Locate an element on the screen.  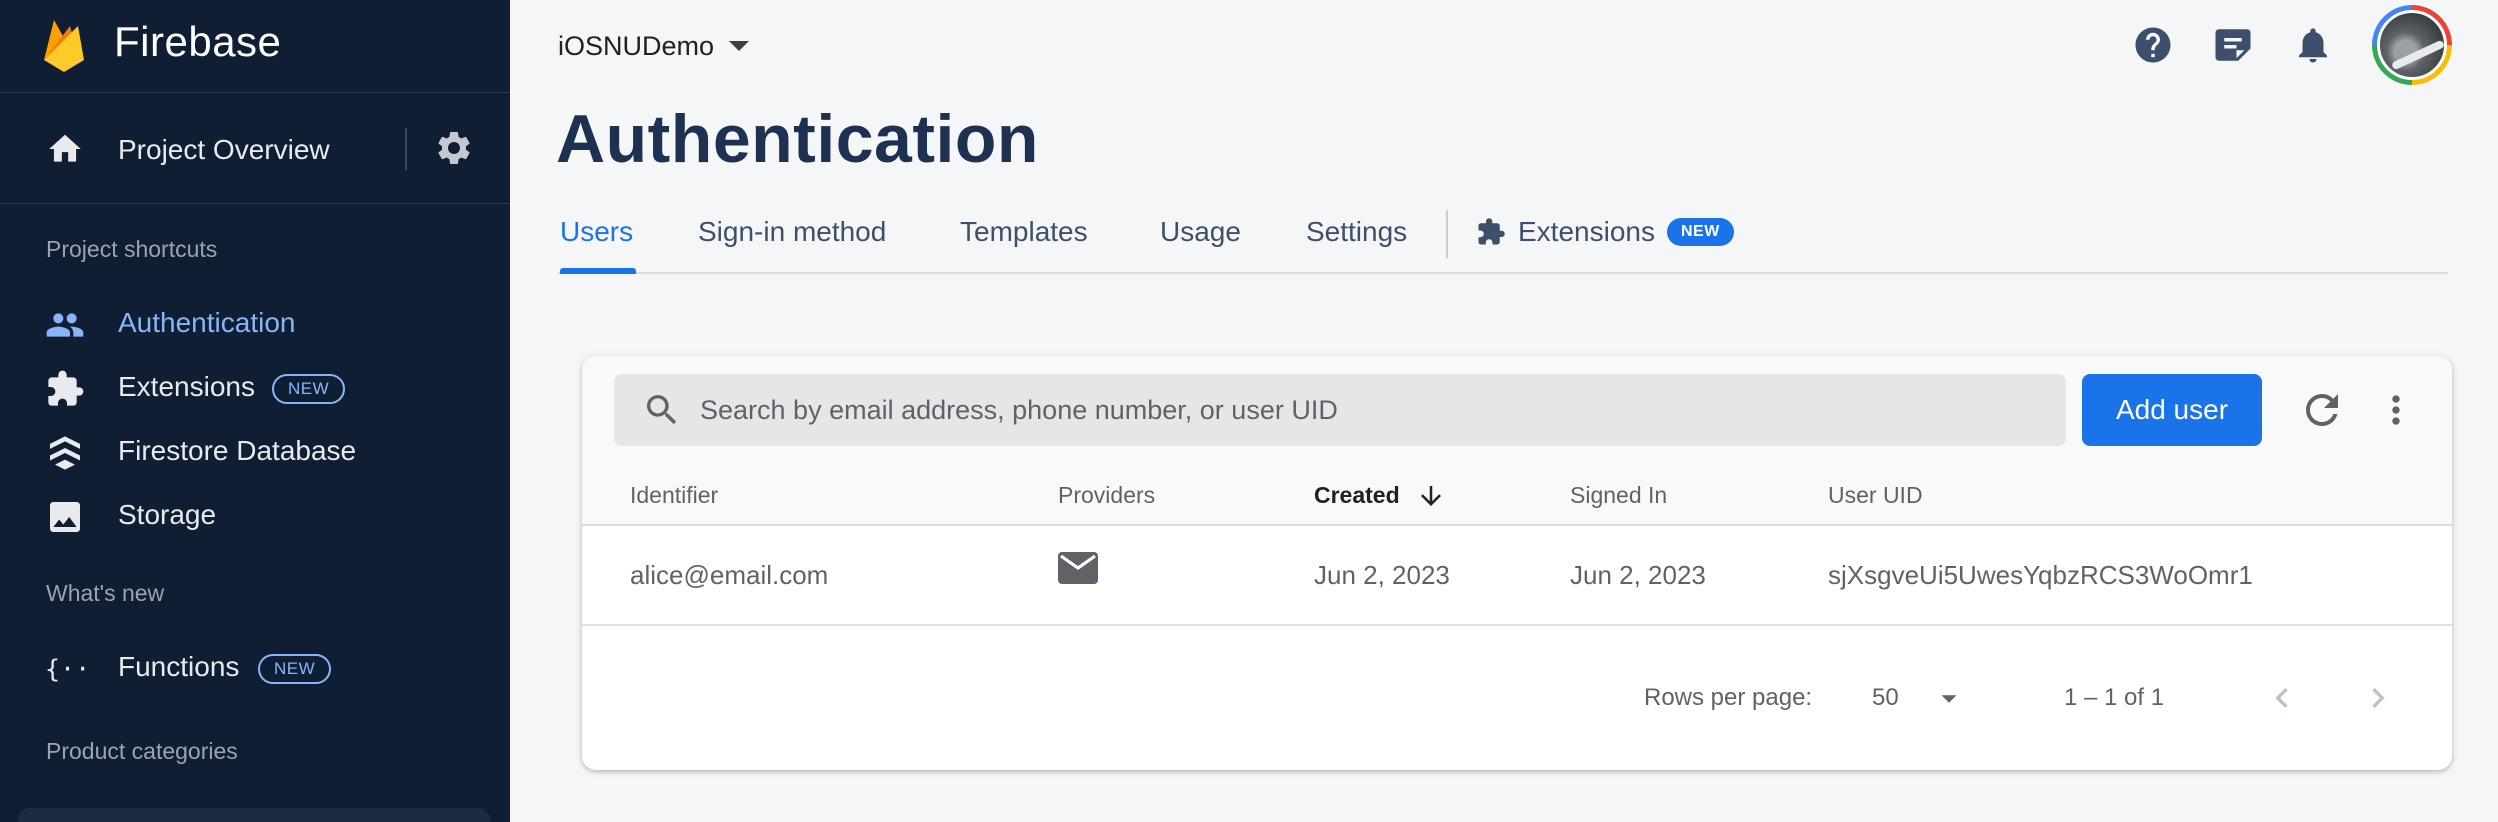
page-title: Authentication is located at coordinates (797, 139).